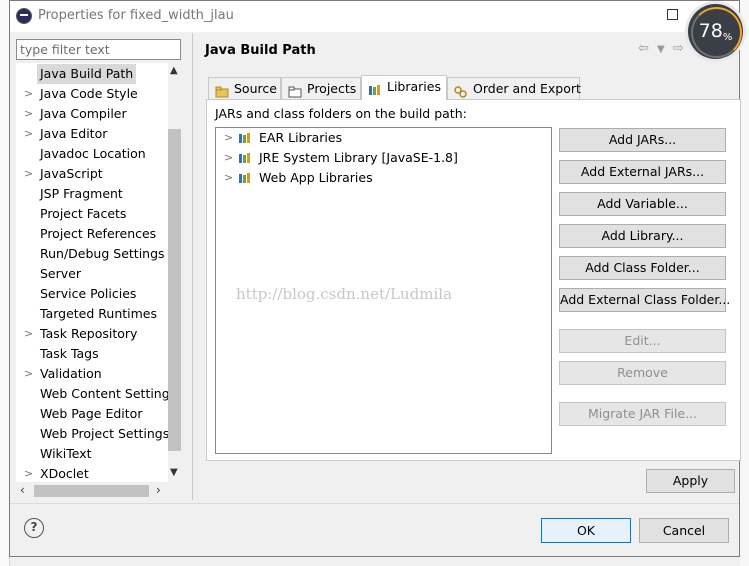  I want to click on chevron-down-icon: ▼, so click(661, 49).